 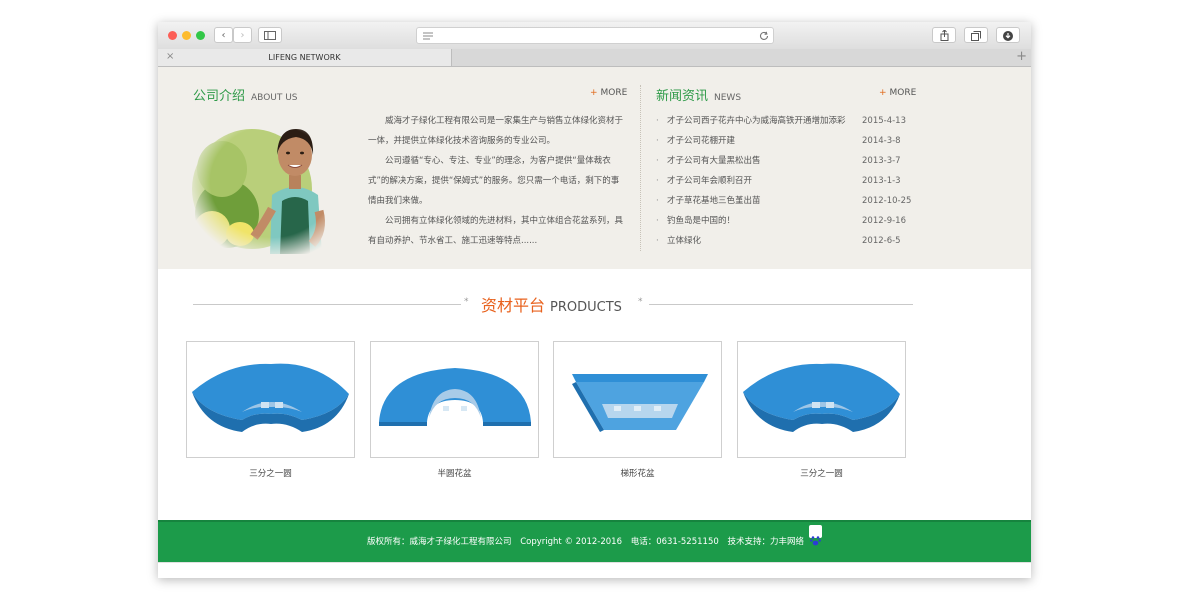 I want to click on chevron-right-icon: ›, so click(x=242, y=35).